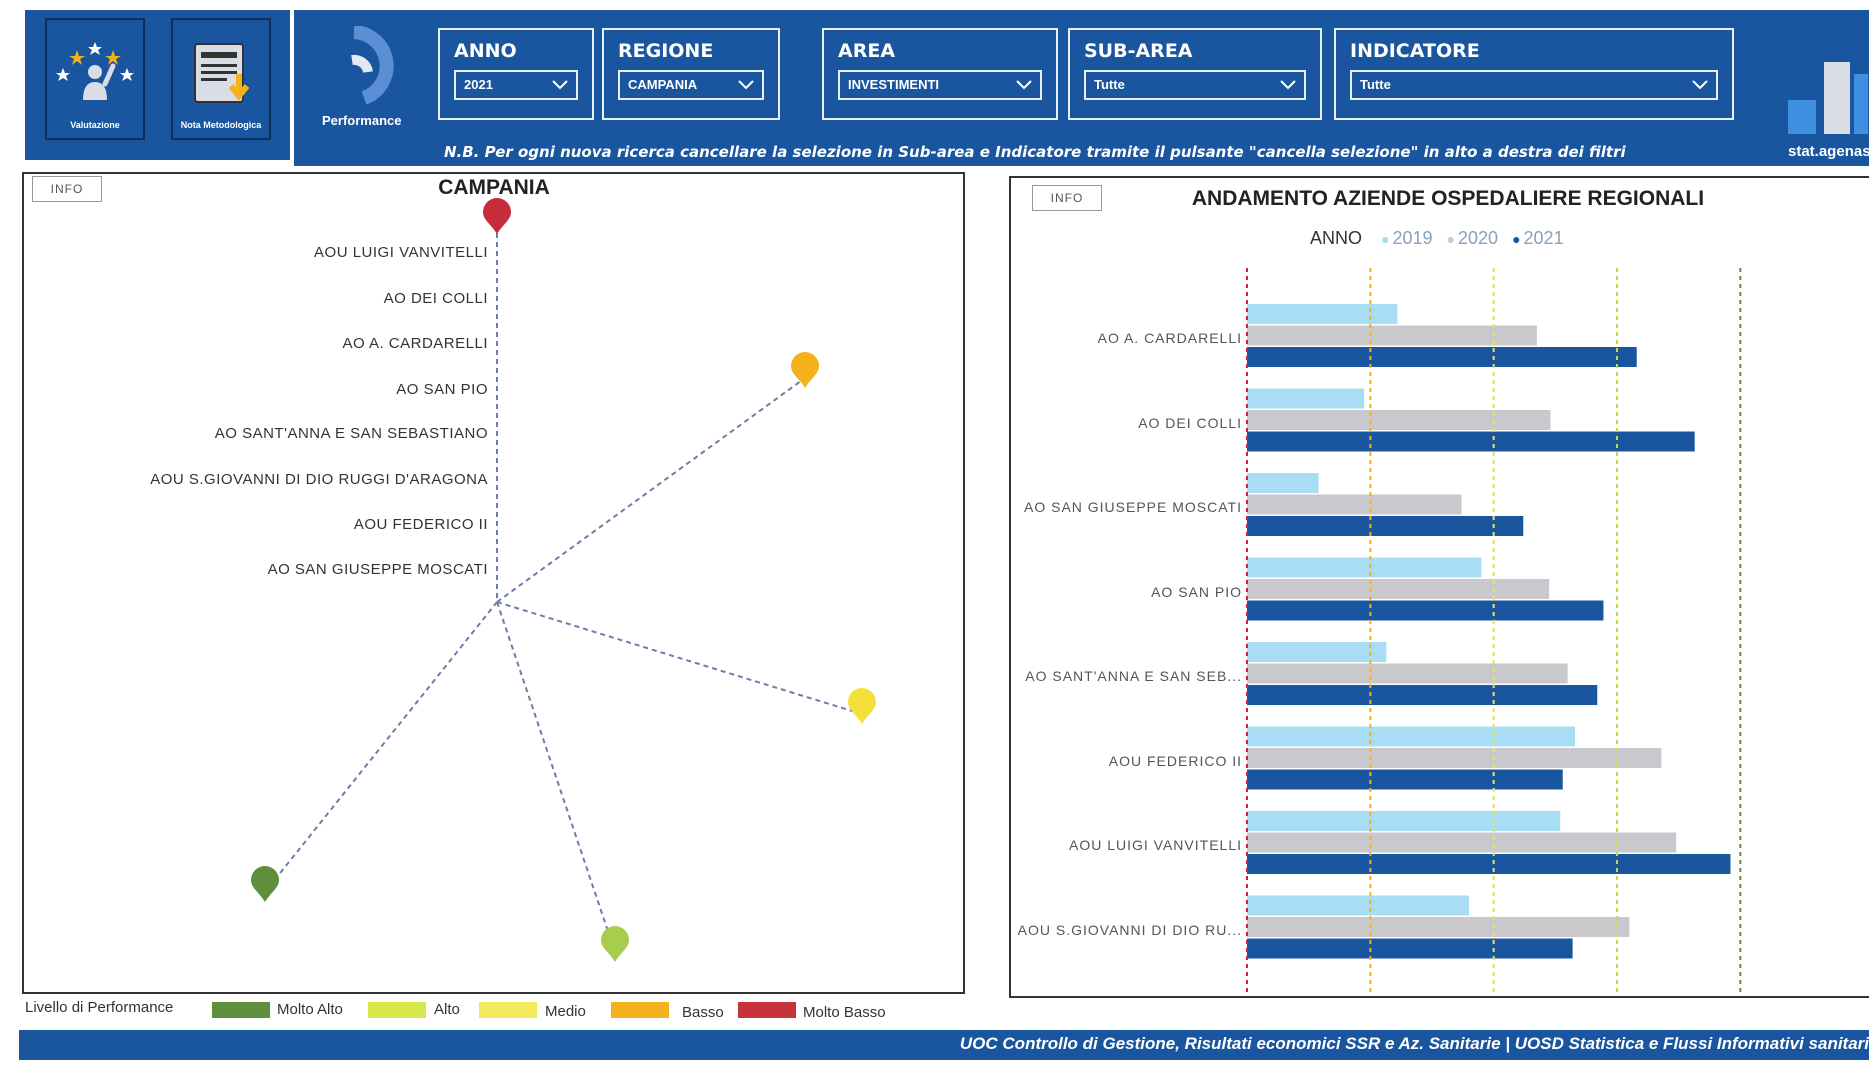 Image resolution: width=1869 pixels, height=1069 pixels. I want to click on filter-indicatore-value: Tutte, so click(1375, 84).